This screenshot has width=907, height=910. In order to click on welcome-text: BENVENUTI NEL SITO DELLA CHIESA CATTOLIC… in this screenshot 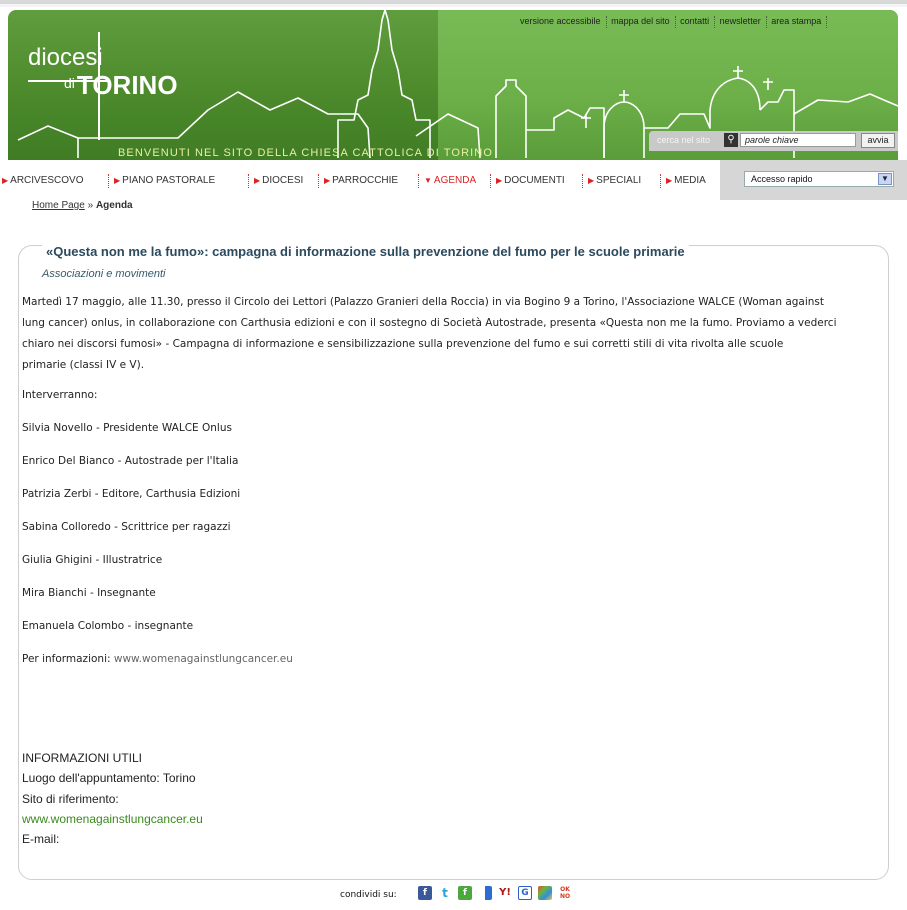, I will do `click(305, 153)`.